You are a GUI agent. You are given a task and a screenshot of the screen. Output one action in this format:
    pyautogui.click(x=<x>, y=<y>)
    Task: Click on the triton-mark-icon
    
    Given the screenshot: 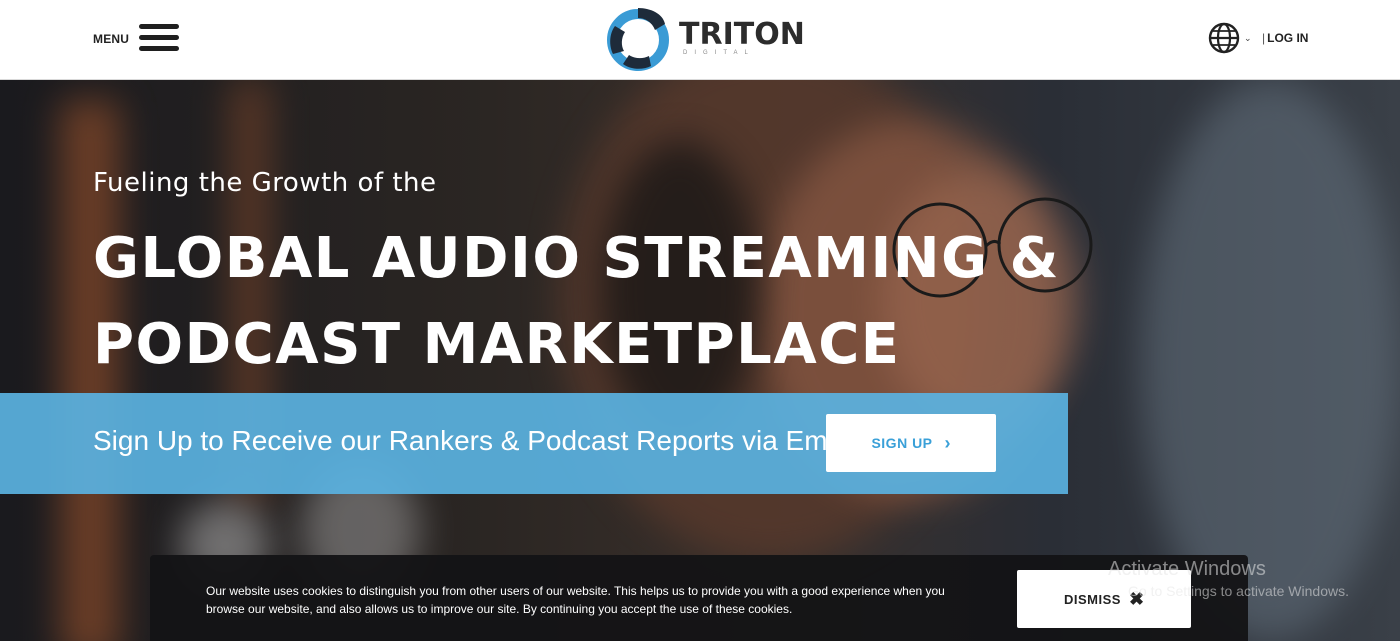 What is the action you would take?
    pyautogui.click(x=638, y=39)
    